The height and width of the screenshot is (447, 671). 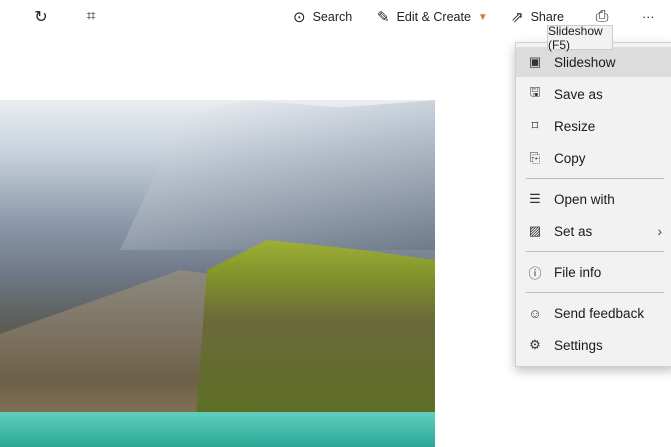 I want to click on rotate-icon: ↻, so click(x=41, y=17).